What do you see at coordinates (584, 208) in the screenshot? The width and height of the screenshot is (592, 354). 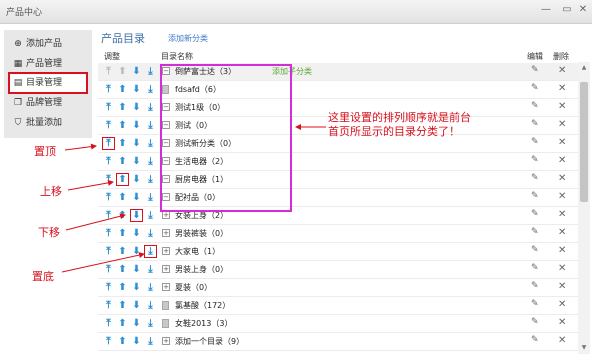 I see `scrollbar: ▲ ▼` at bounding box center [584, 208].